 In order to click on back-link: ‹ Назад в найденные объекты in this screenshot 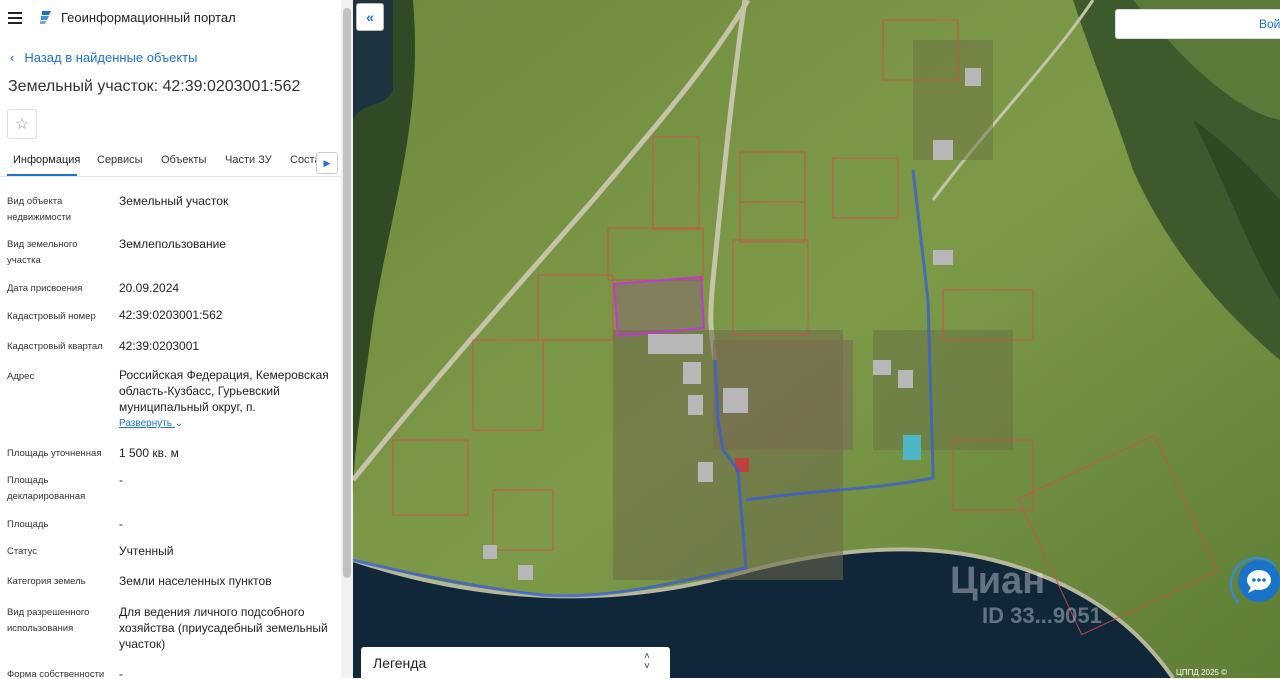, I will do `click(103, 57)`.